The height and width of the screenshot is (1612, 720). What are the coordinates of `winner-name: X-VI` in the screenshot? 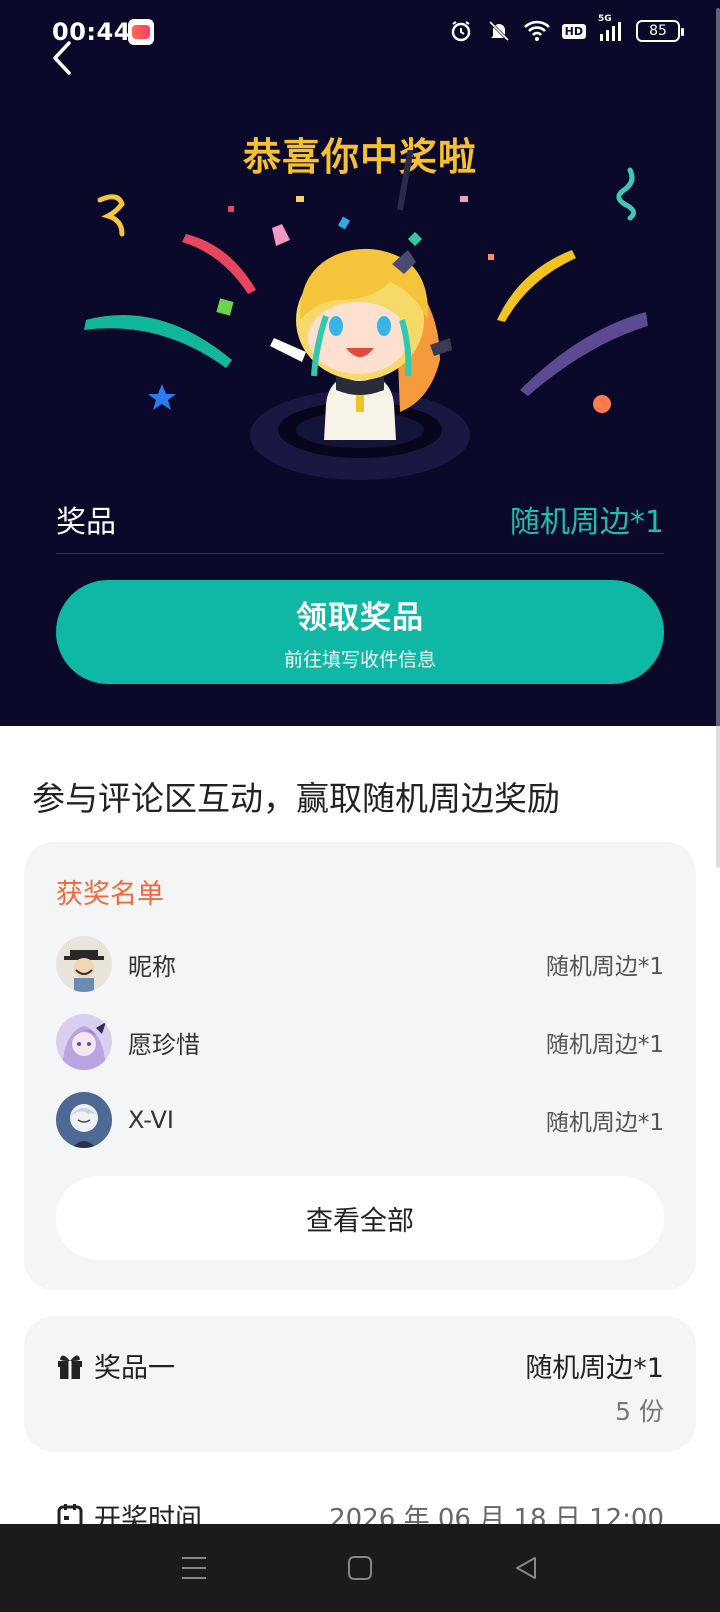 It's located at (151, 1120).